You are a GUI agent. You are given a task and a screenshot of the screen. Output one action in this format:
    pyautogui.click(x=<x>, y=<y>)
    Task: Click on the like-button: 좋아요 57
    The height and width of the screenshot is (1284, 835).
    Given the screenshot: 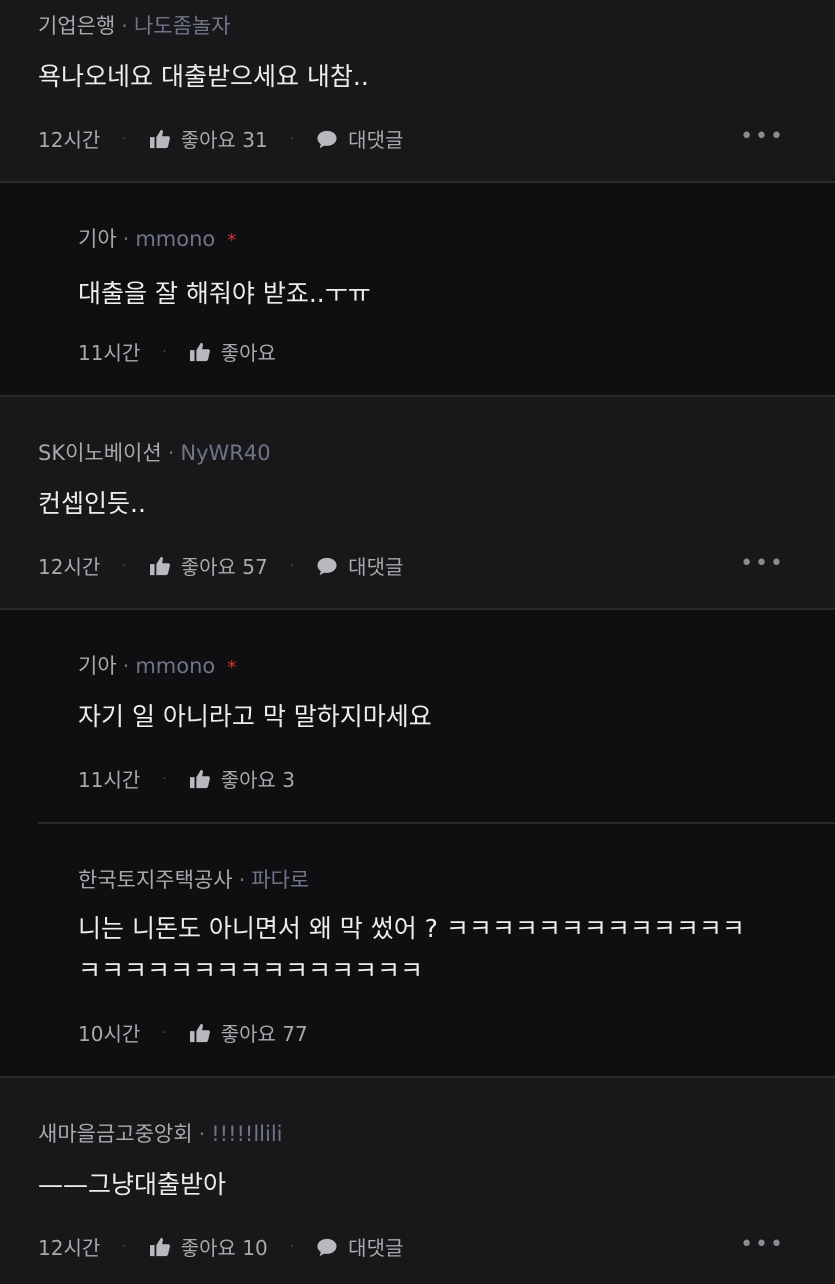 What is the action you would take?
    pyautogui.click(x=208, y=565)
    